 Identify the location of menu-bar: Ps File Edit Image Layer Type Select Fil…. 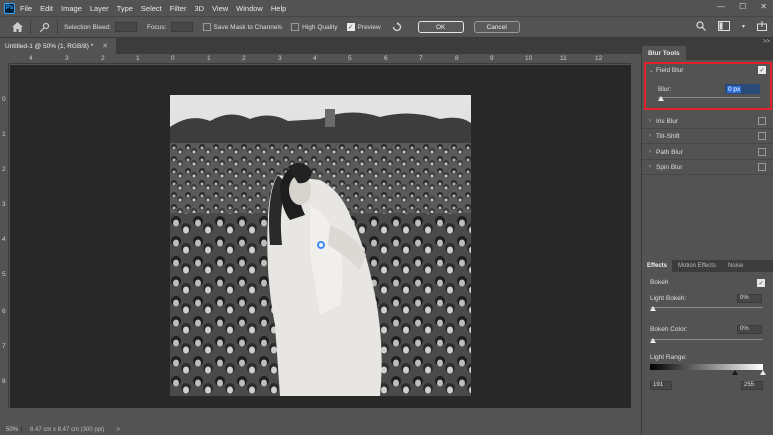
(386, 8).